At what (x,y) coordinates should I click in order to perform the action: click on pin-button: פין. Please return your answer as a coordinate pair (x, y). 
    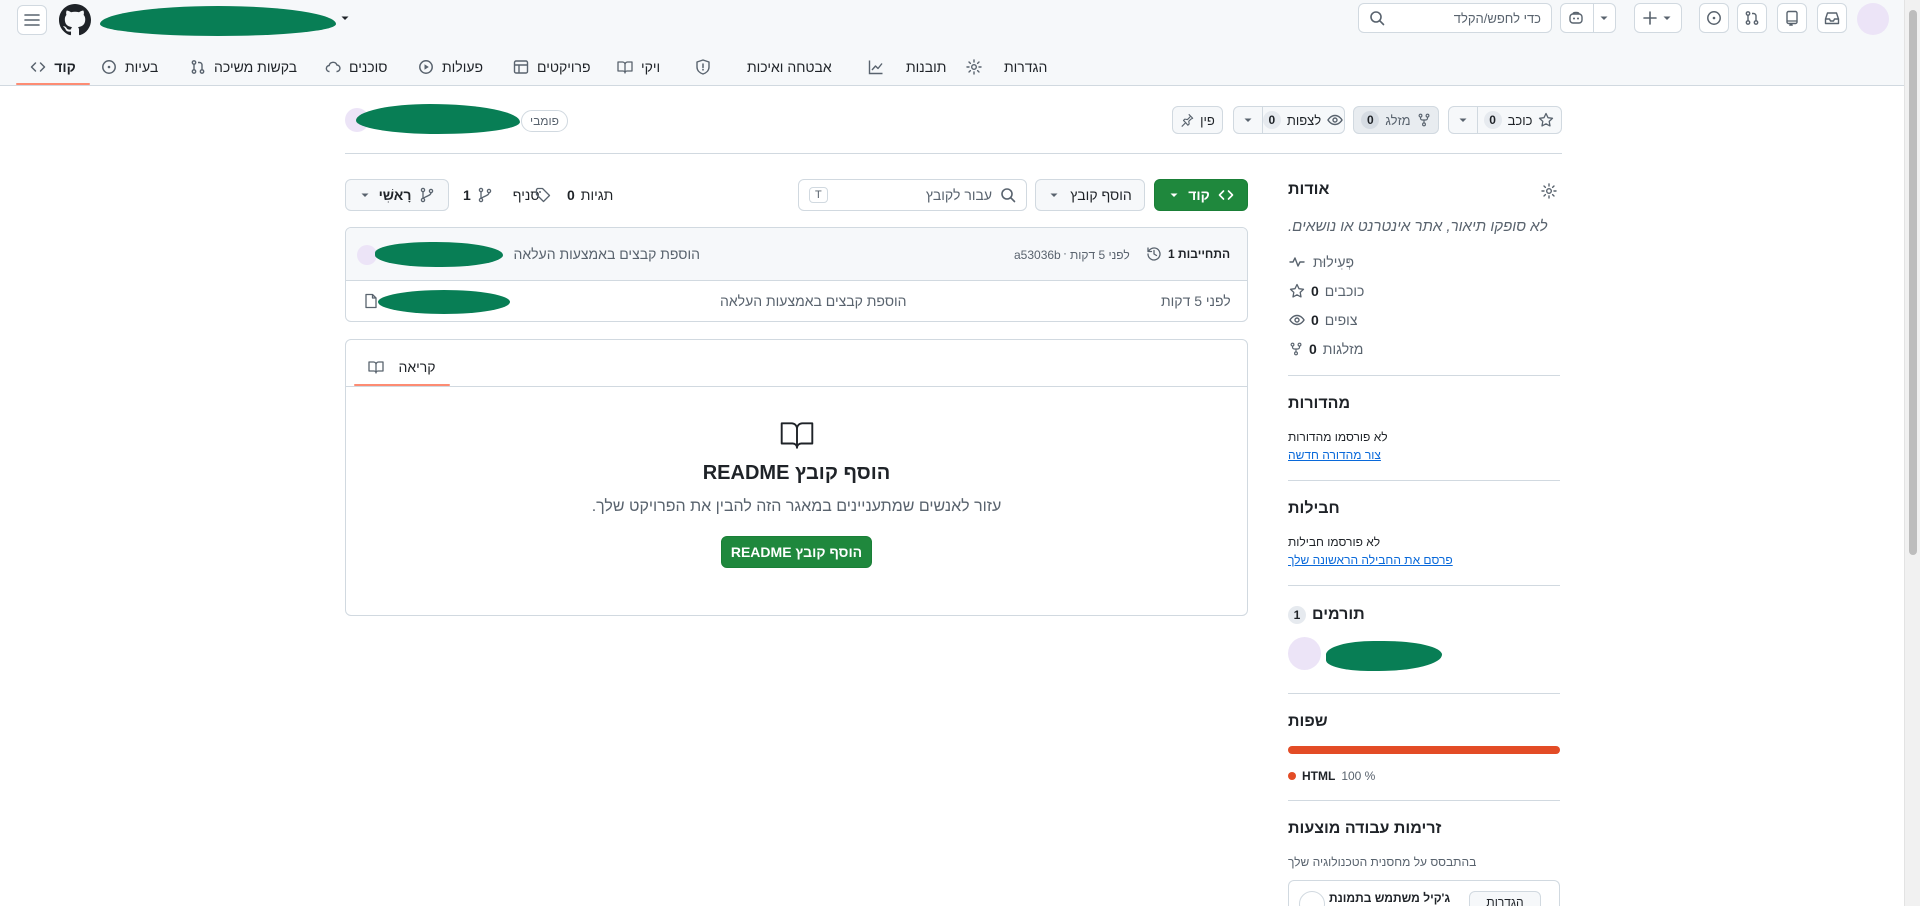
    Looking at the image, I should click on (1197, 120).